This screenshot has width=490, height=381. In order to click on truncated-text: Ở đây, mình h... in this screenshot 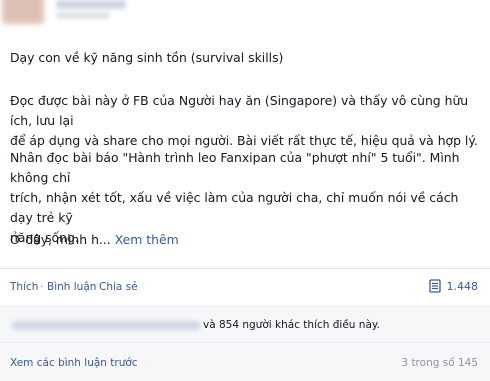, I will do `click(60, 239)`.